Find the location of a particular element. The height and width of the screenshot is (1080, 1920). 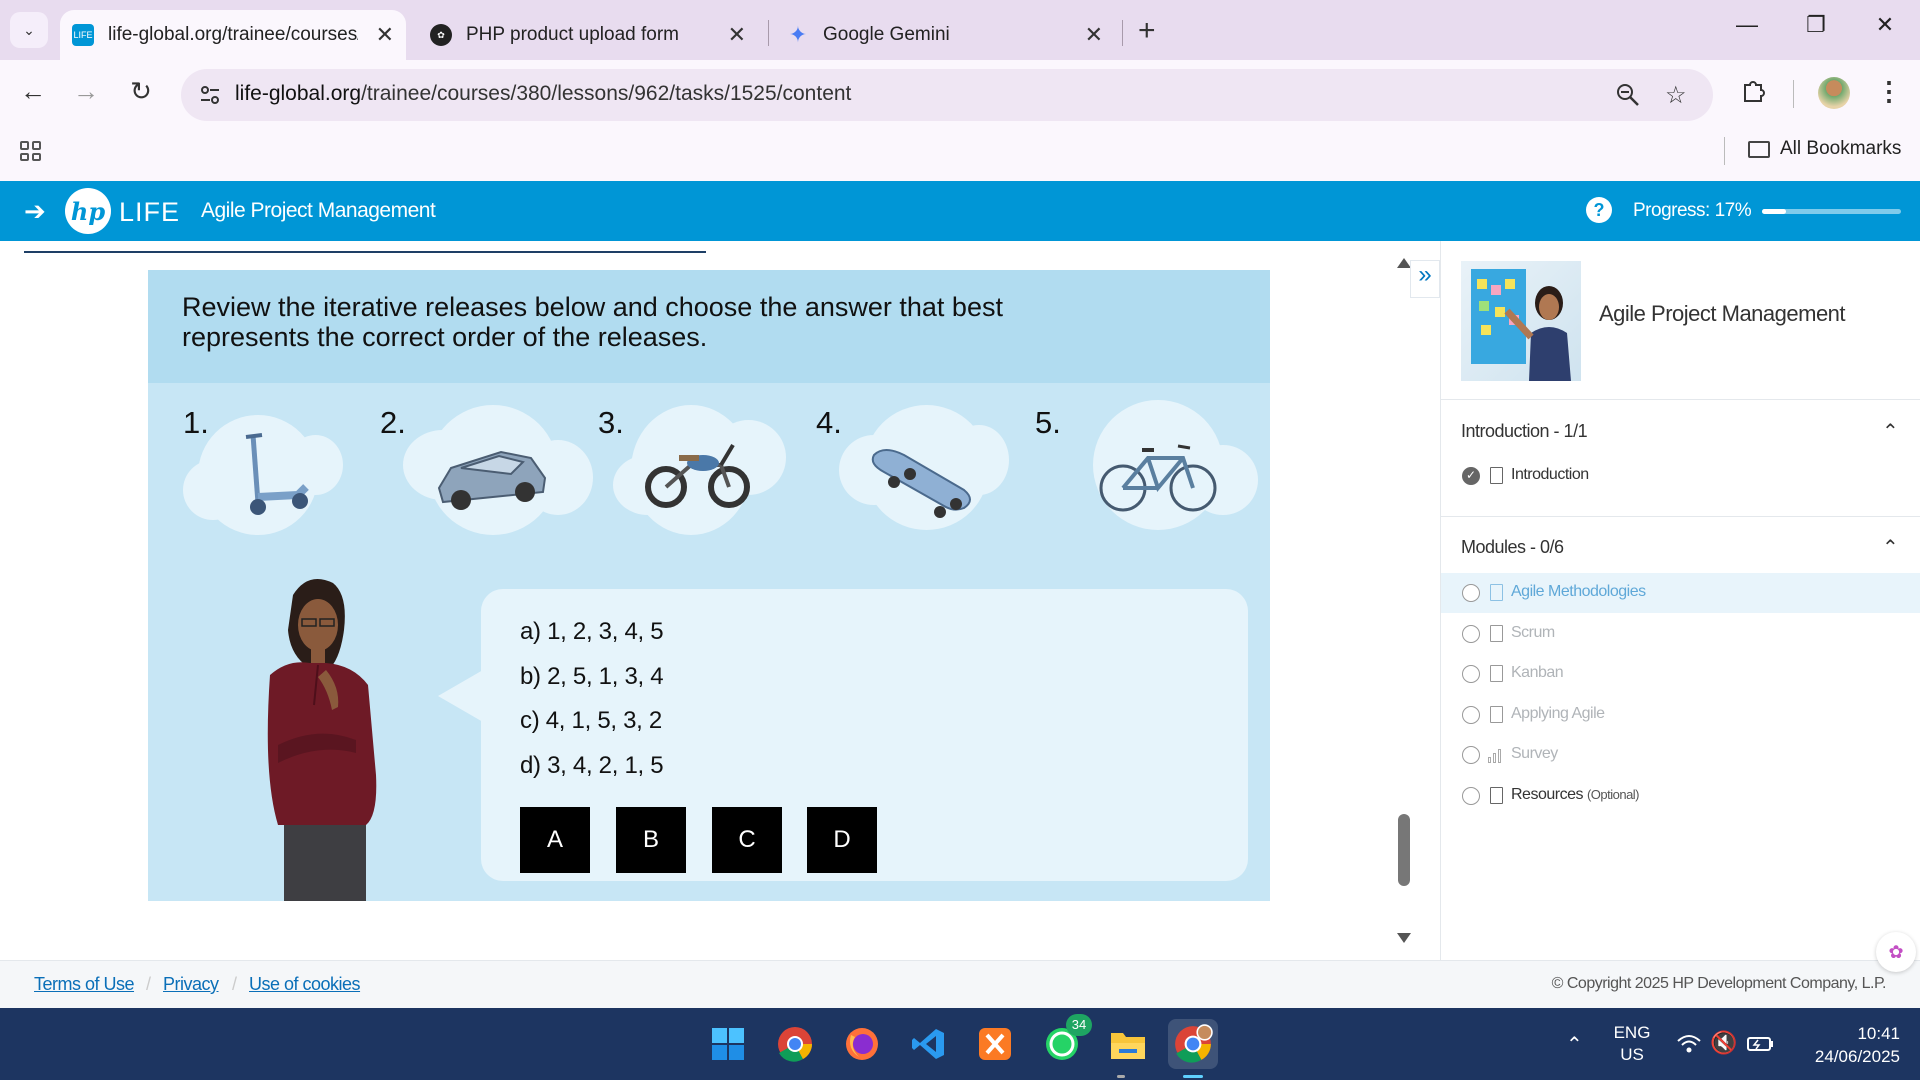

site-settings-icon is located at coordinates (210, 95).